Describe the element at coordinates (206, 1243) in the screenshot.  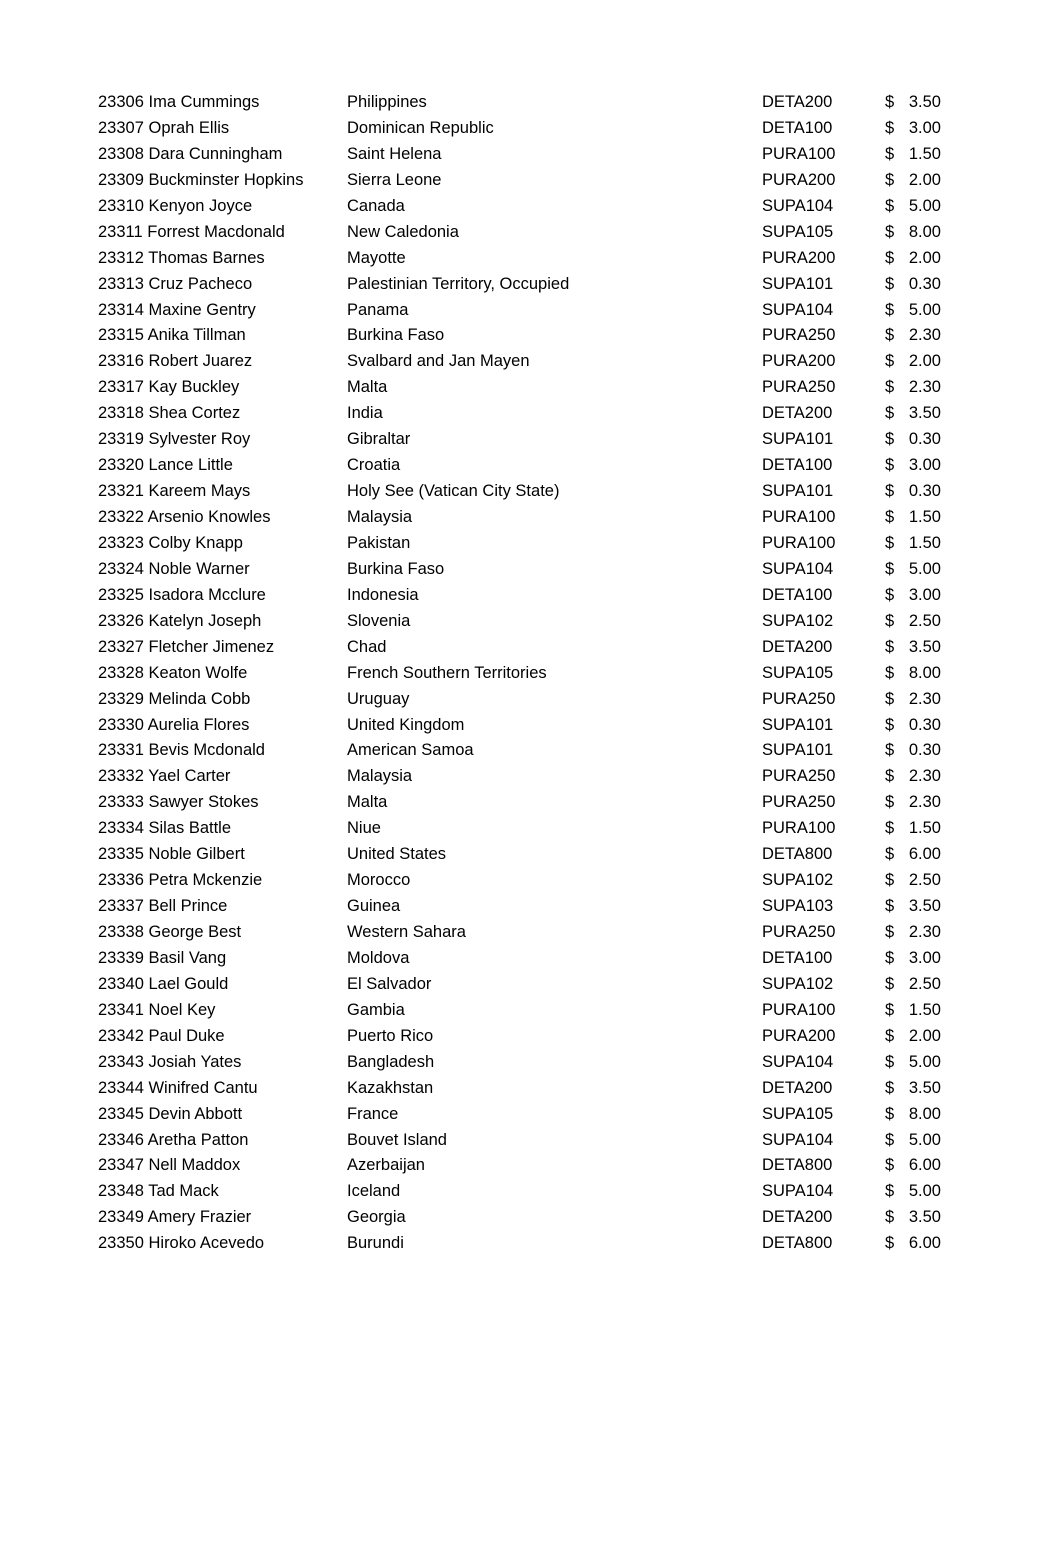
I see `customer-name: Hiroko Acevedo` at that location.